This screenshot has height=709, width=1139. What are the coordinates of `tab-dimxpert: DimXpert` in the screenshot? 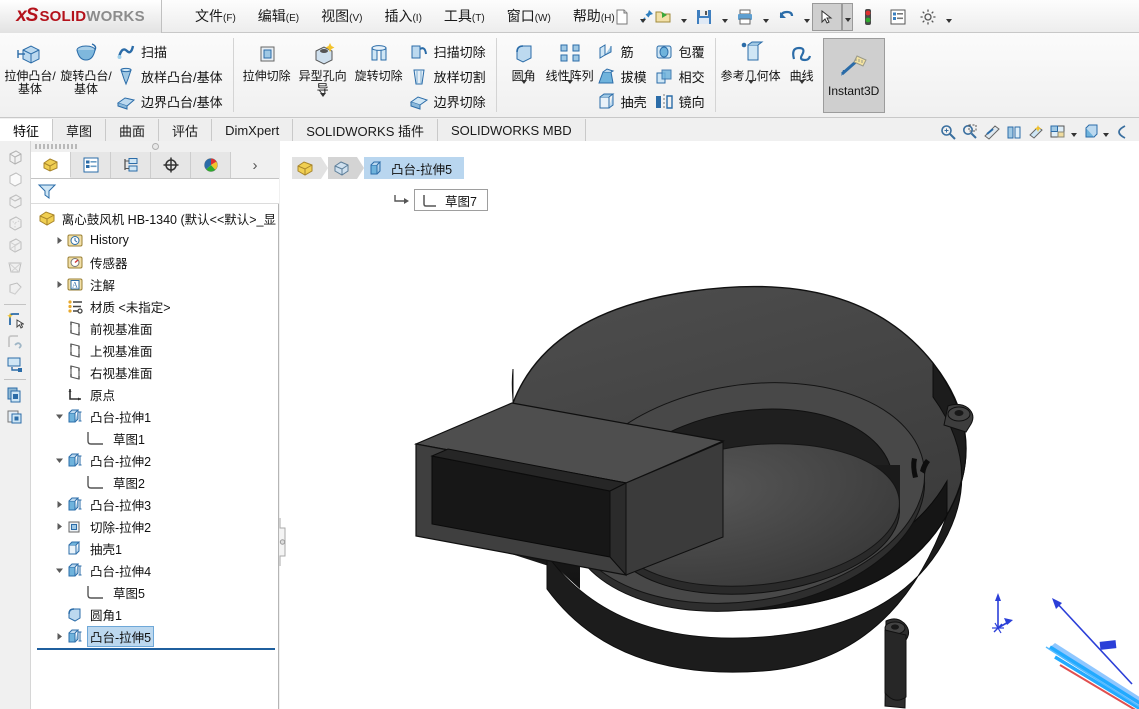 It's located at (253, 130).